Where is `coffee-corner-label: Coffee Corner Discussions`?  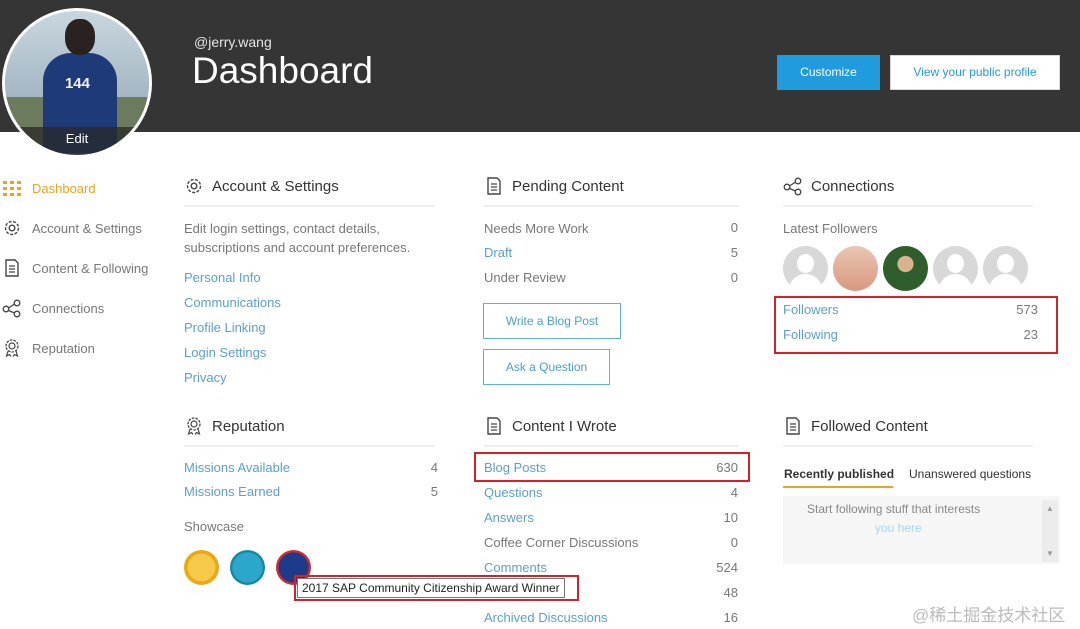 coffee-corner-label: Coffee Corner Discussions is located at coordinates (561, 542).